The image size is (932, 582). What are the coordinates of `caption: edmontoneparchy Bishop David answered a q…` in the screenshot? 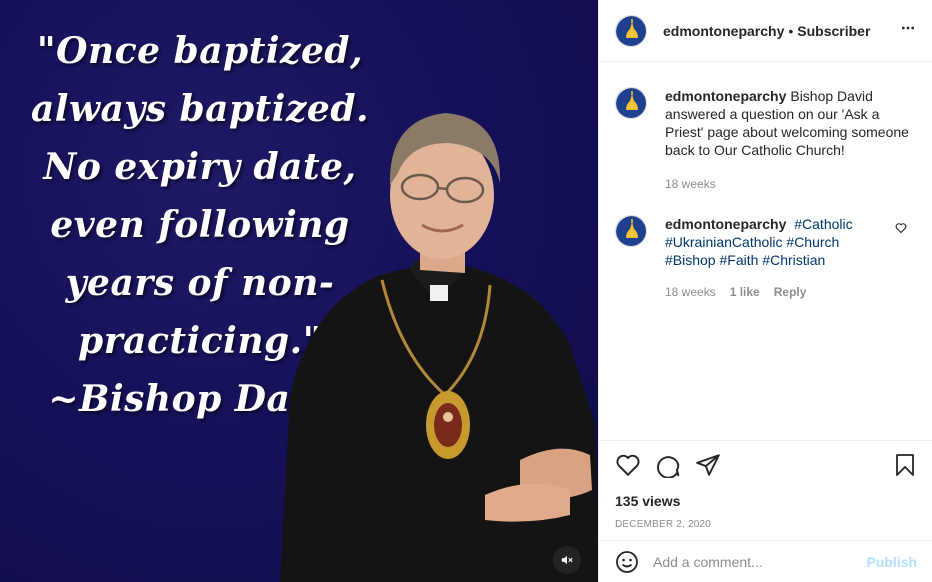 It's located at (766, 140).